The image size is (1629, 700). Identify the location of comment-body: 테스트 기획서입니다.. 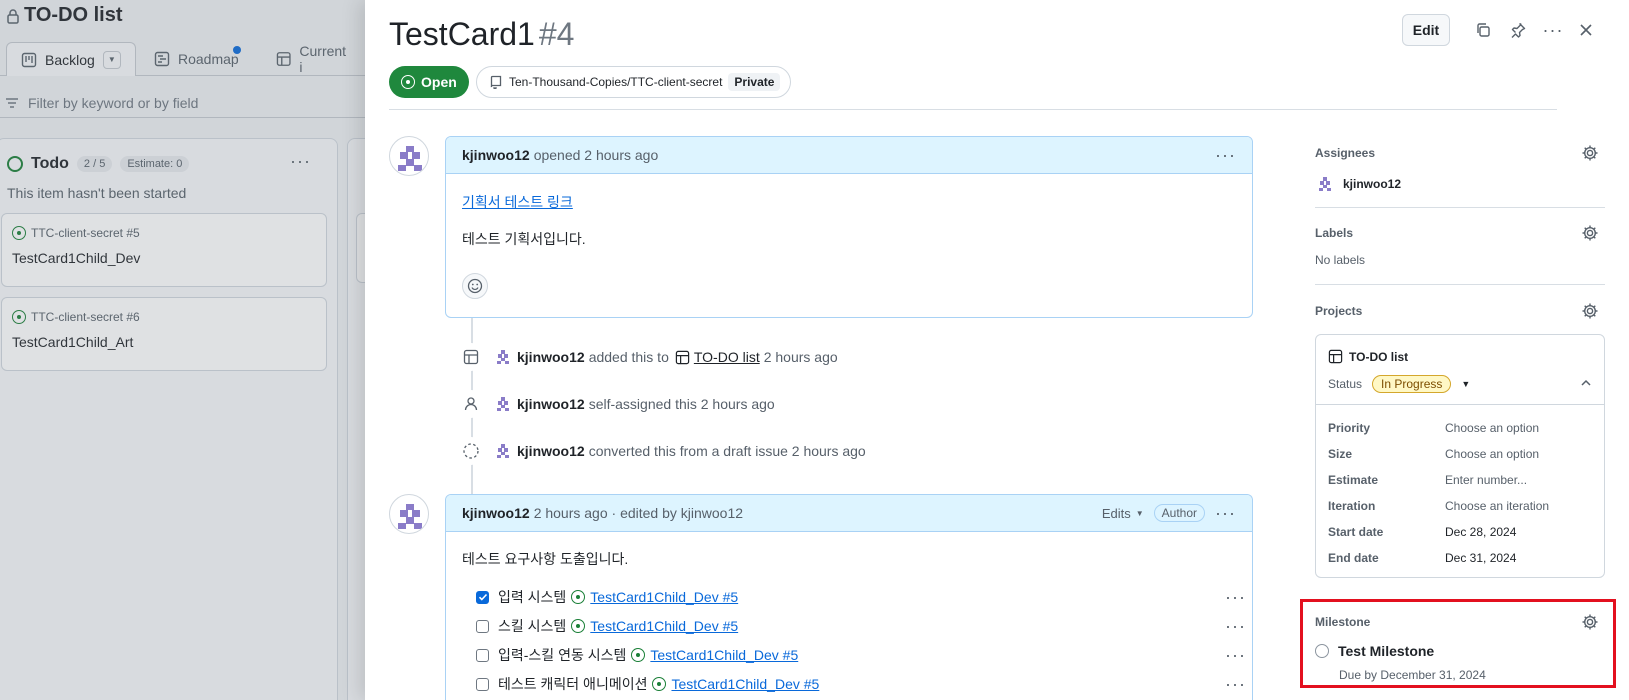
(524, 239).